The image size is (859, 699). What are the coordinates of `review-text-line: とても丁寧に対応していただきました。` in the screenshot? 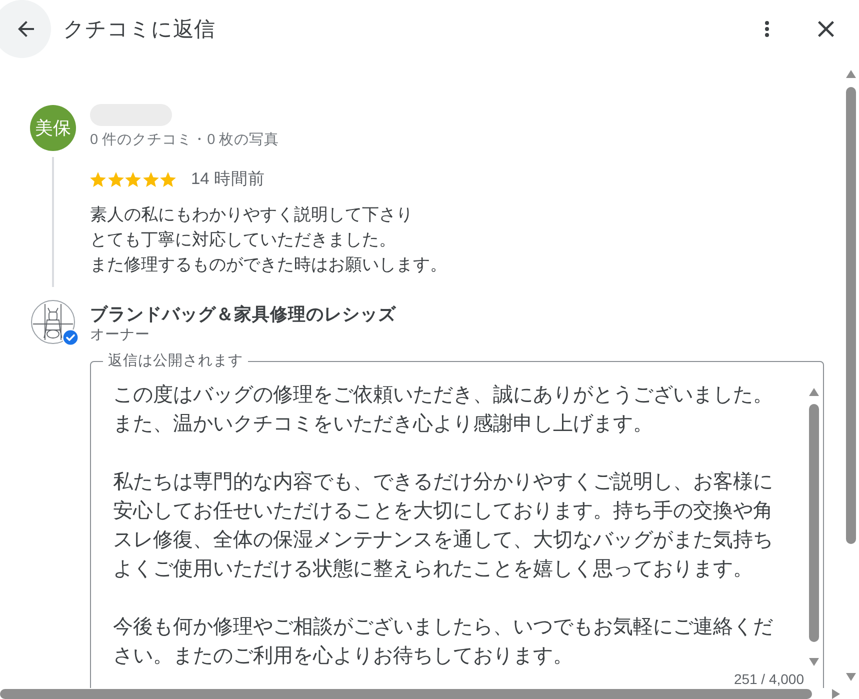 It's located at (243, 240).